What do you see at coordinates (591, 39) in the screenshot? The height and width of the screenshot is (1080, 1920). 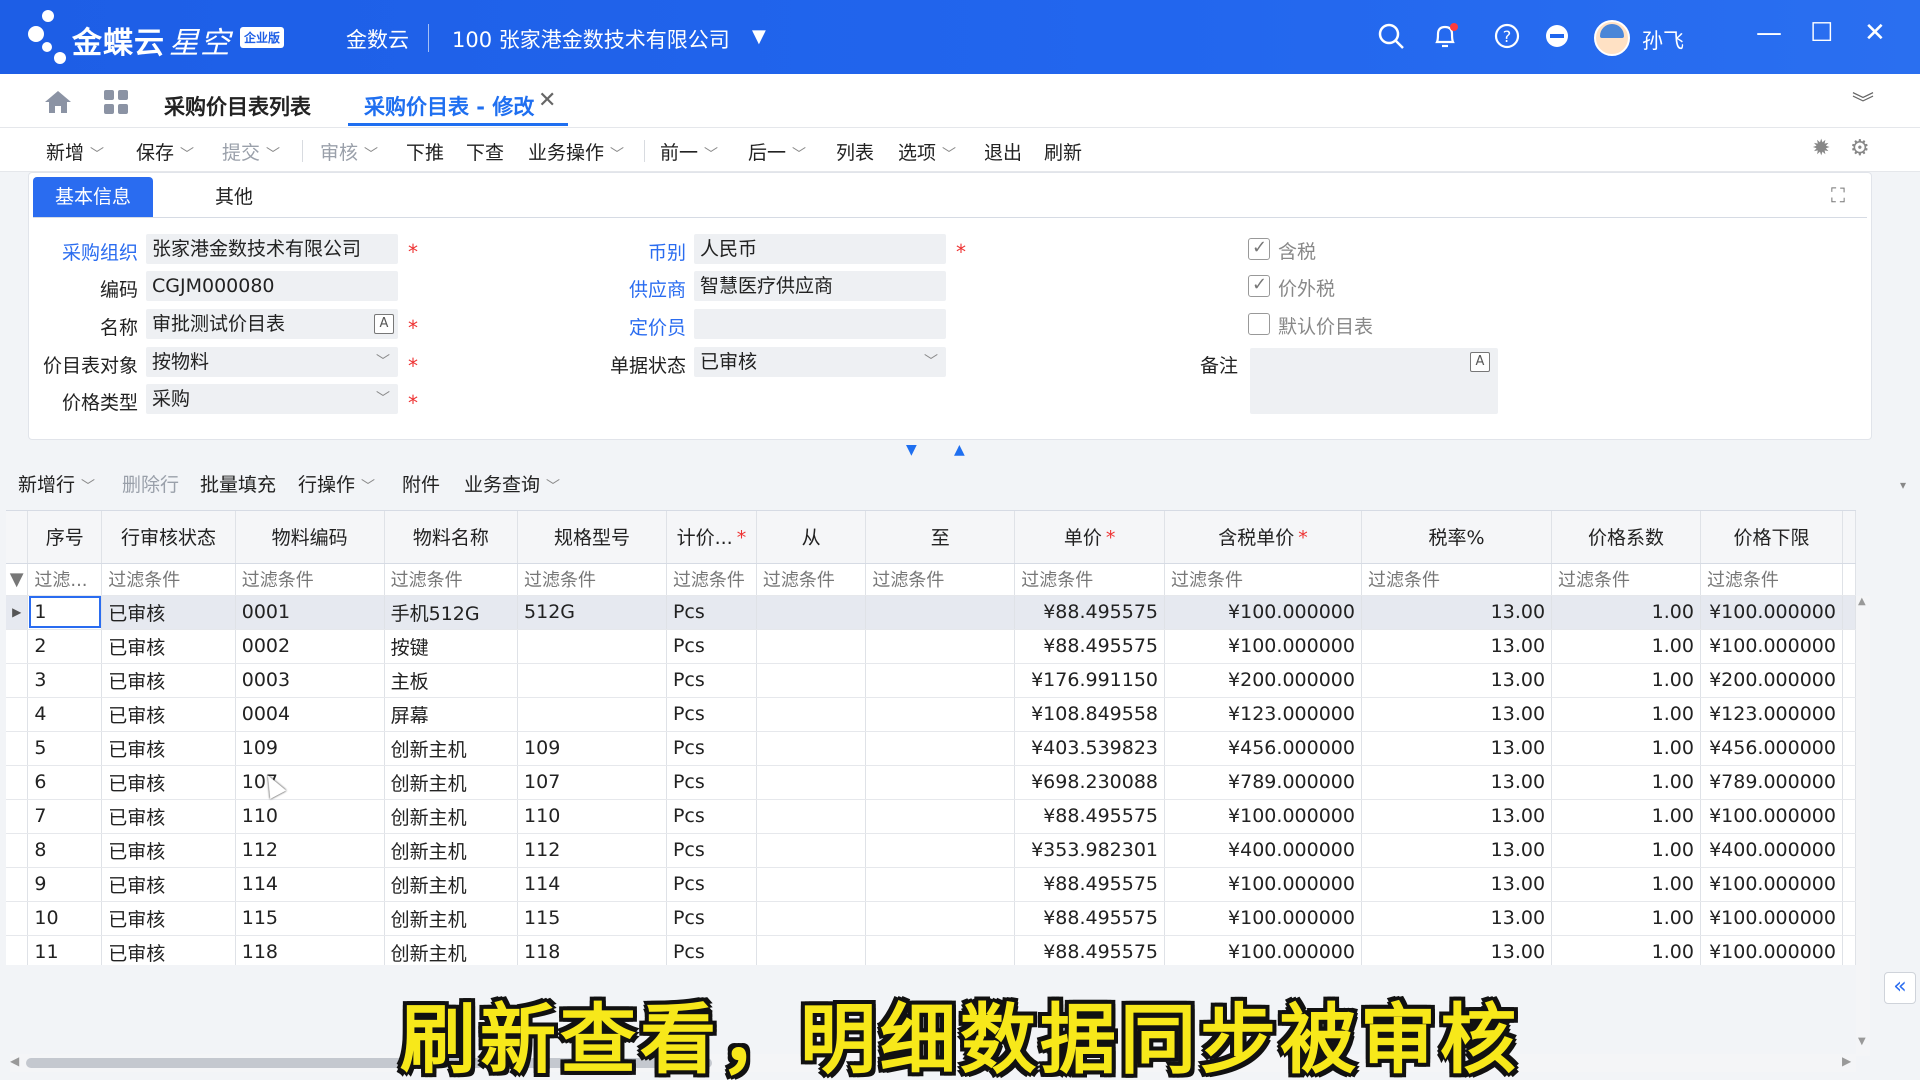 I see `company-selector: 100 张家港金数技术有限公司` at bounding box center [591, 39].